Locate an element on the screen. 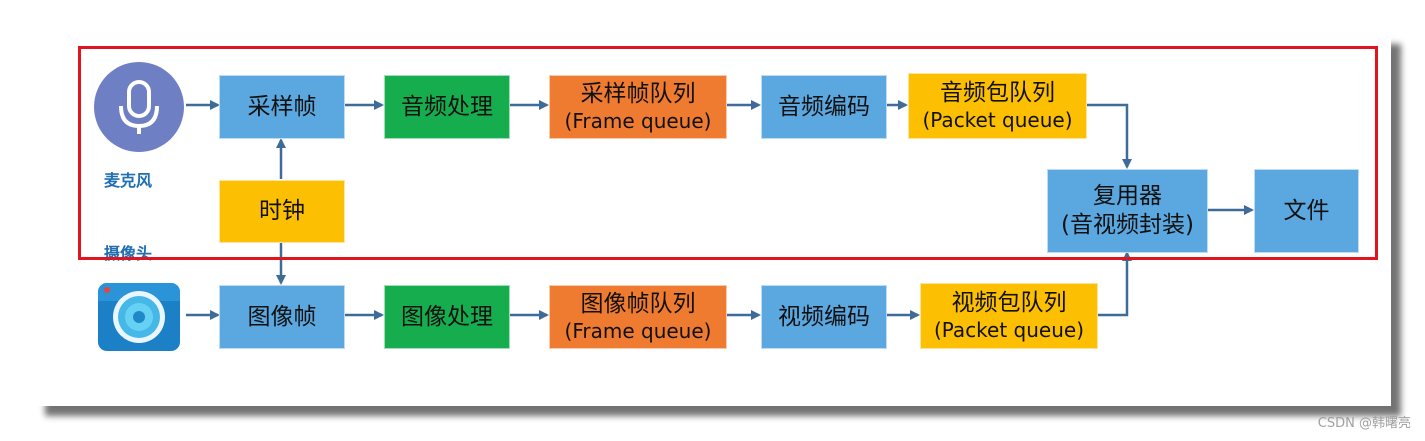 The height and width of the screenshot is (441, 1425). image-frame-box: 图像帧 is located at coordinates (282, 317).